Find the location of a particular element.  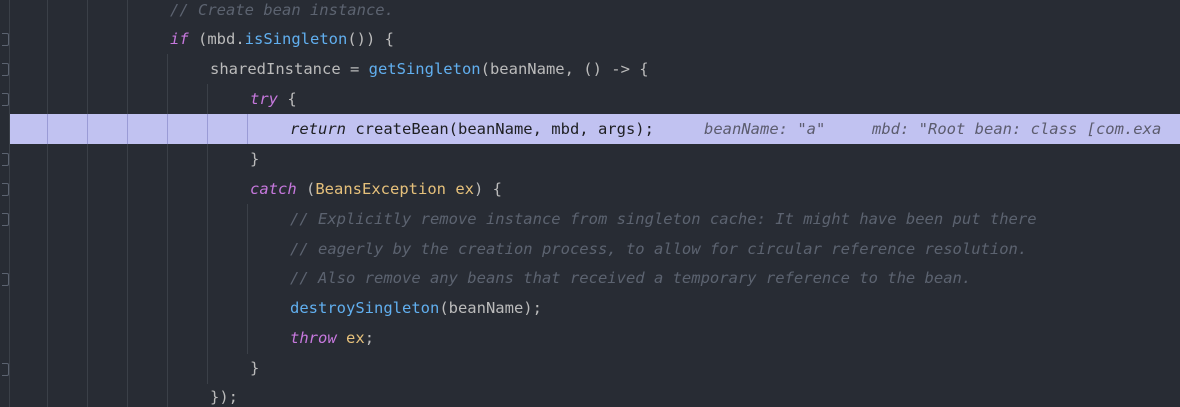

keyword-token: if is located at coordinates (179, 39).